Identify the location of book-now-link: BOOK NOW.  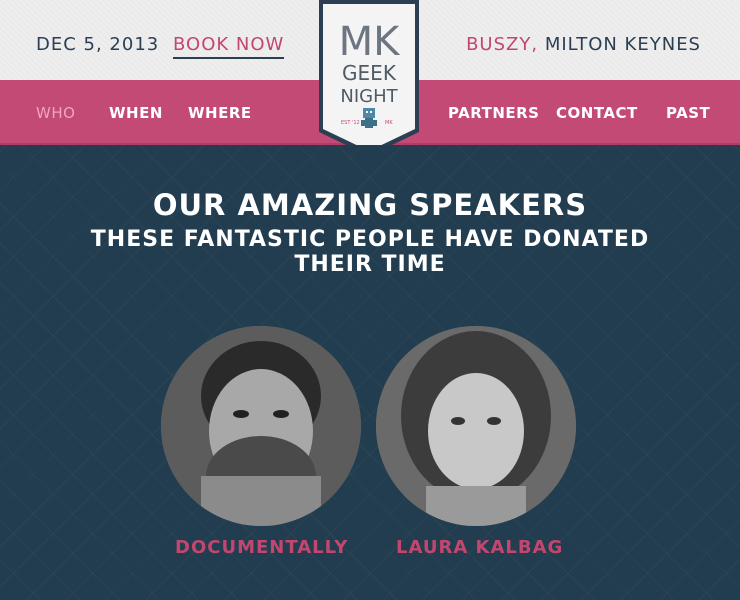
(229, 46).